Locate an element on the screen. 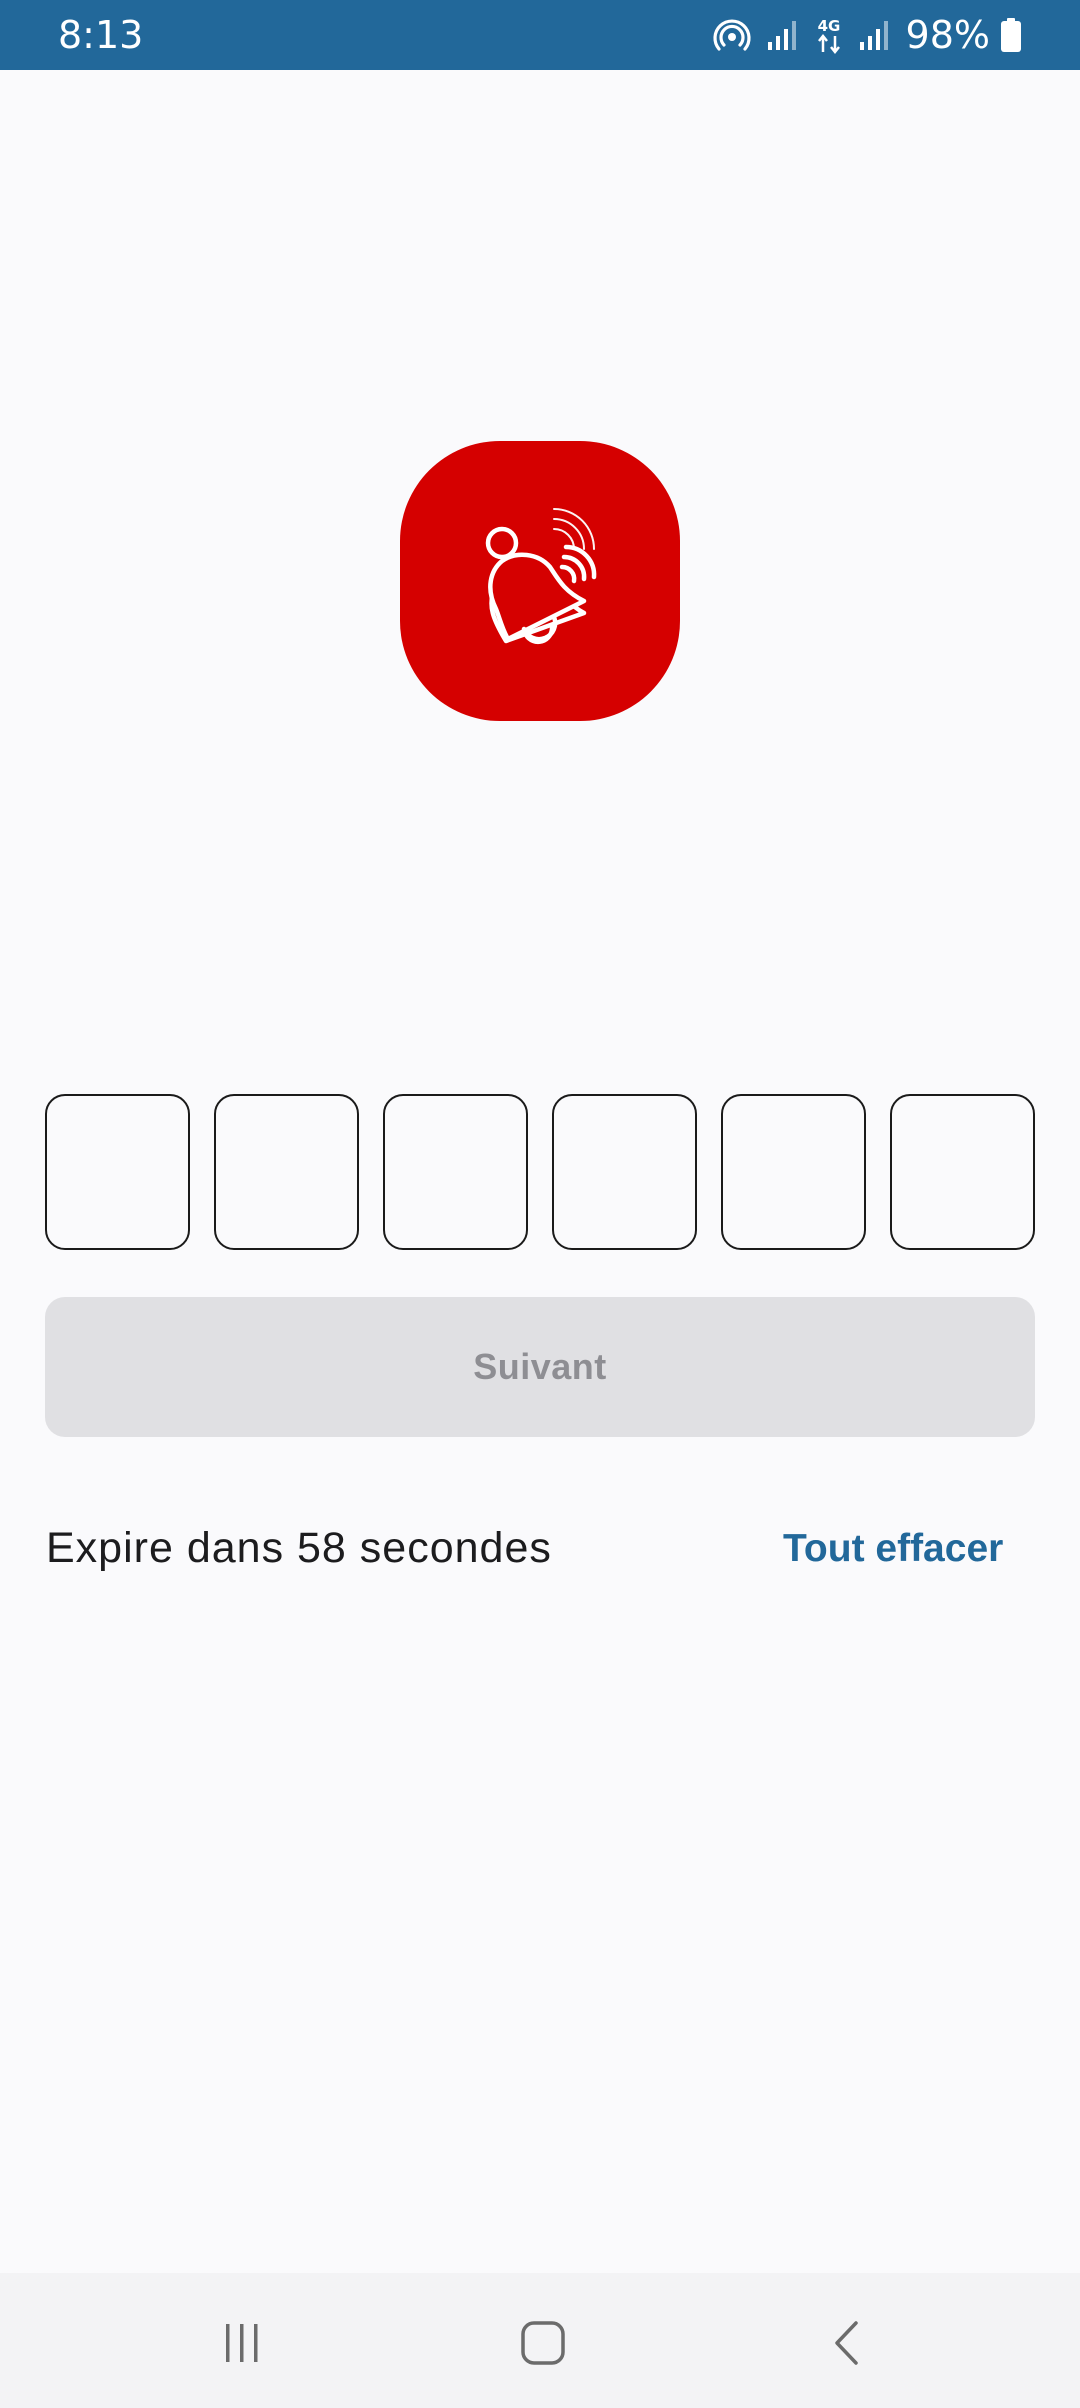  home-icon is located at coordinates (543, 2343).